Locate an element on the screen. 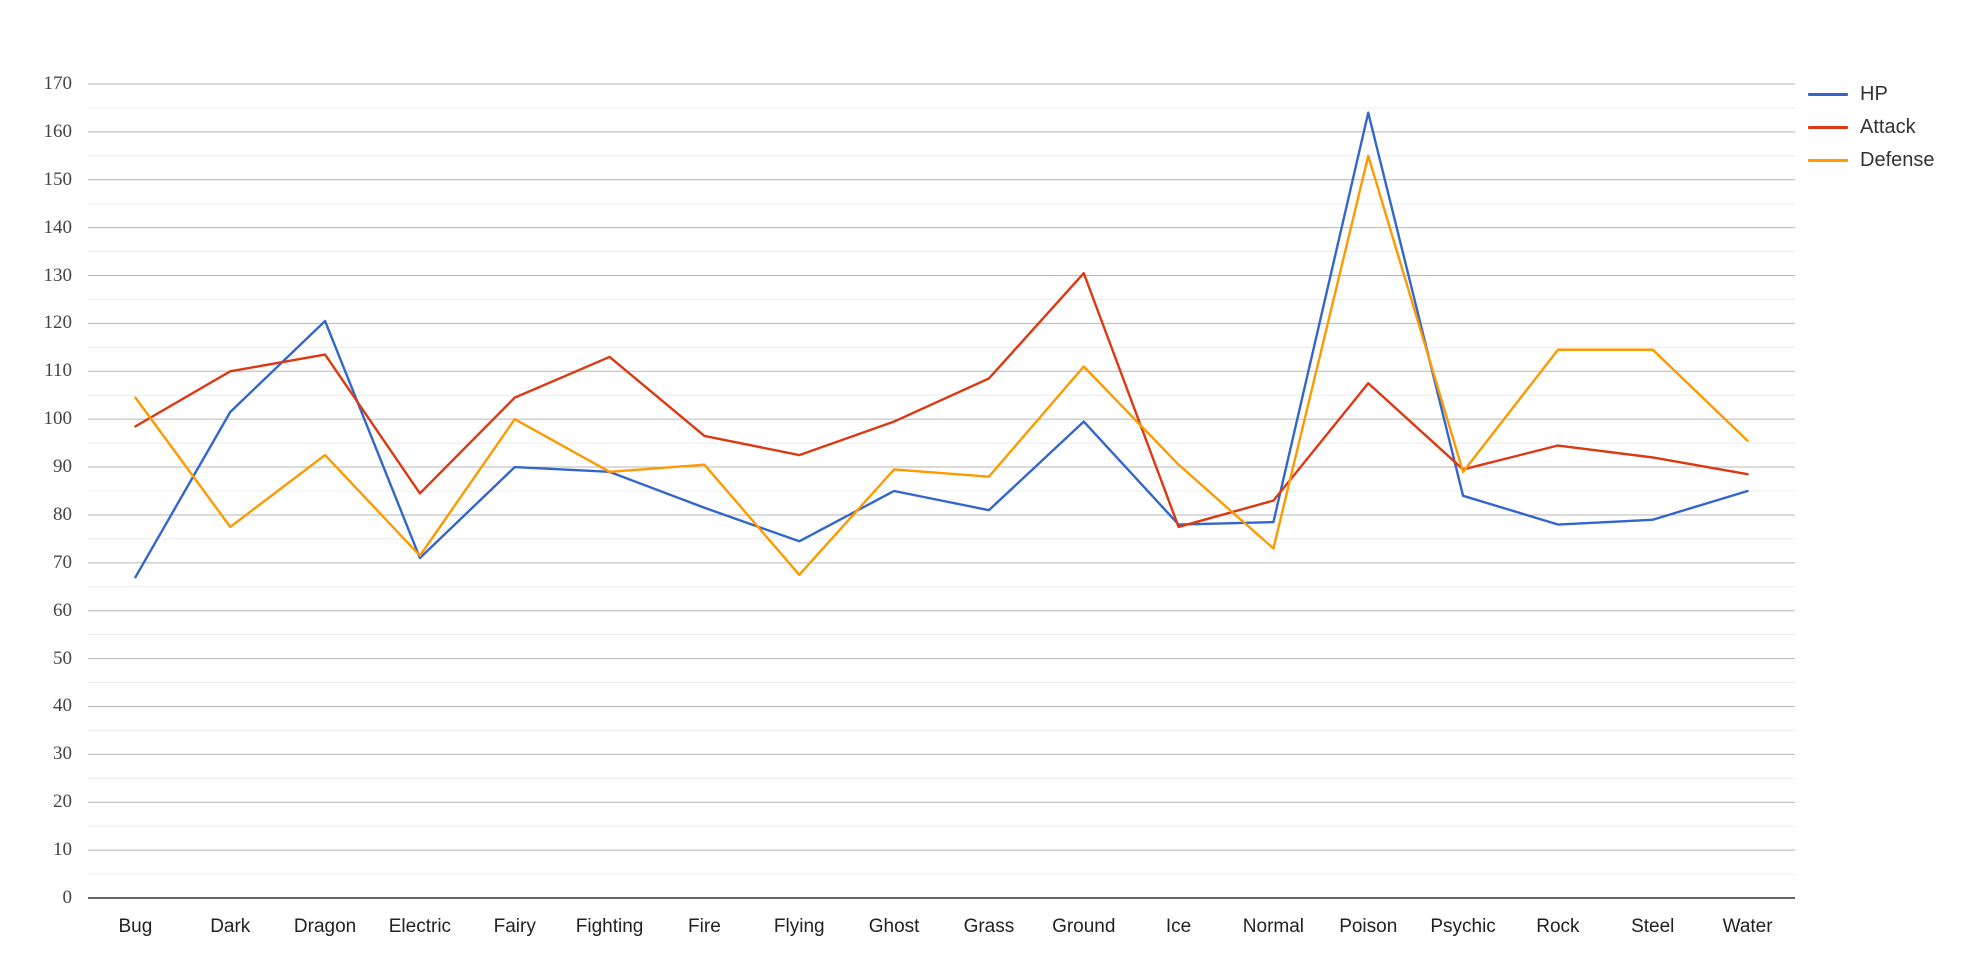  y-tick-label: 30 is located at coordinates (62, 754).